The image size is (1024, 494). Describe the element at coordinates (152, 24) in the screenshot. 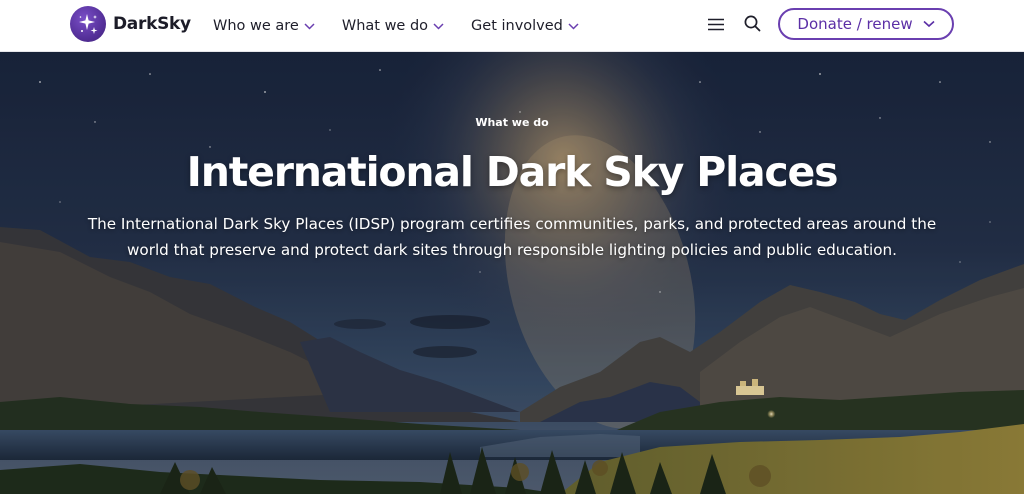

I see `brand-name: DarkSky` at that location.